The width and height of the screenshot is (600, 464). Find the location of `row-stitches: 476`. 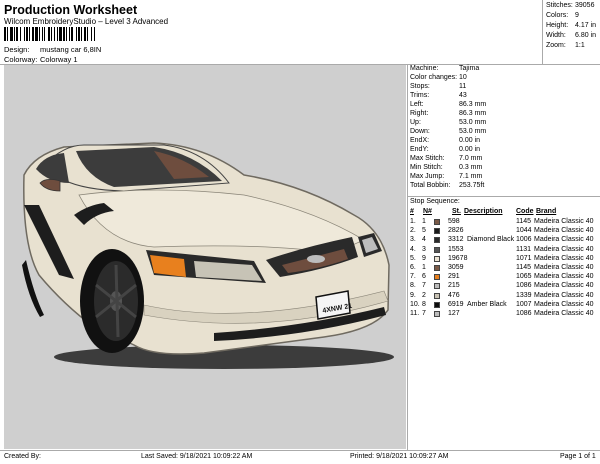

row-stitches: 476 is located at coordinates (454, 295).